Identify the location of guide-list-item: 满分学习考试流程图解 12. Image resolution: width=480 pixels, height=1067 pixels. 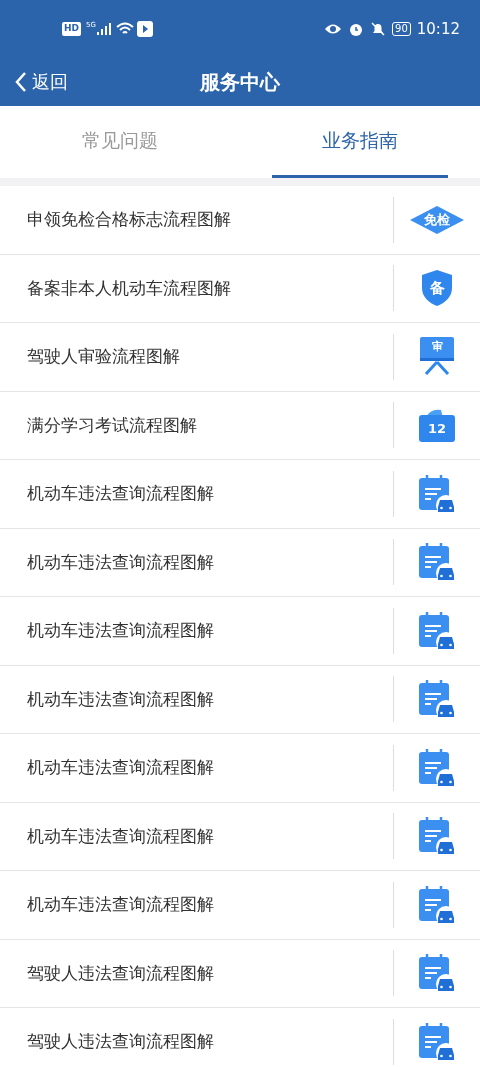
(240, 425).